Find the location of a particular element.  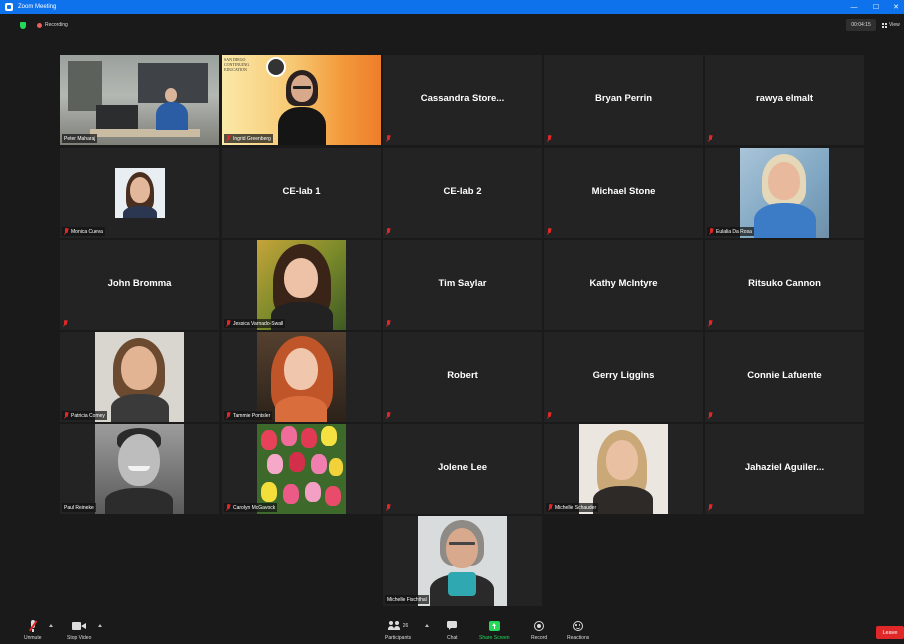

meeting-status-bar: Recording 00:04:15 View is located at coordinates (452, 26).